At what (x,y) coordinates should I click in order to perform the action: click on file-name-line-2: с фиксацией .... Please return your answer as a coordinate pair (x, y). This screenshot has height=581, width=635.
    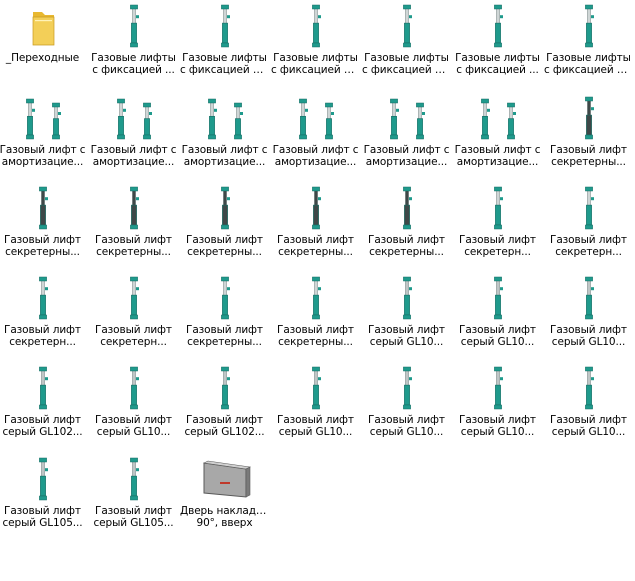
    Looking at the image, I should click on (497, 70).